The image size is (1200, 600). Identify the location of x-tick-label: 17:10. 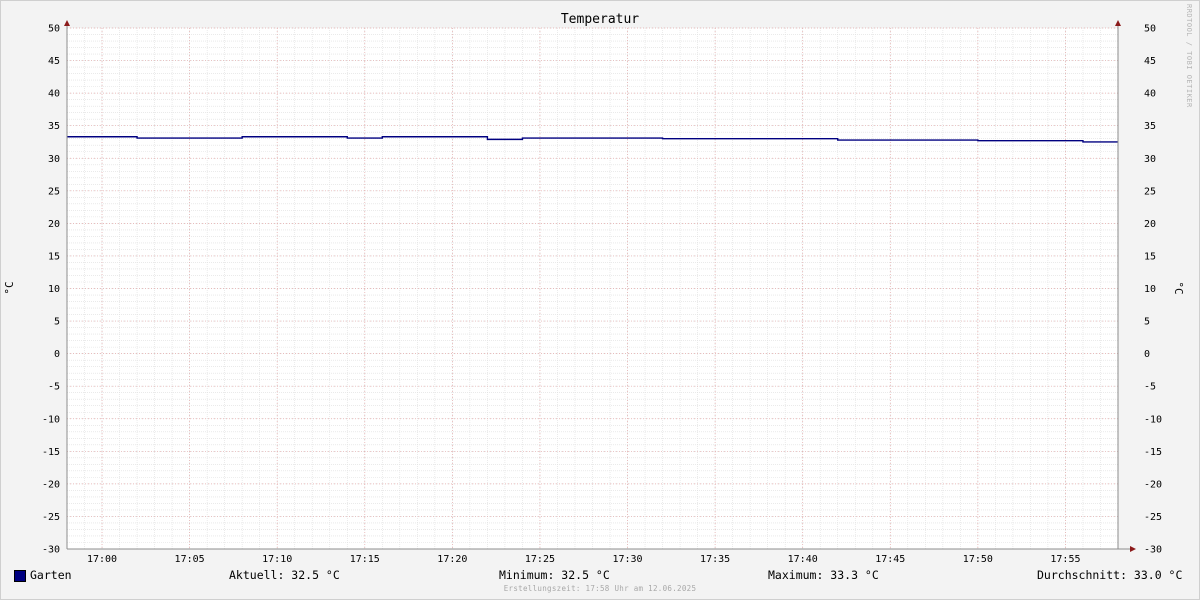
(277, 559).